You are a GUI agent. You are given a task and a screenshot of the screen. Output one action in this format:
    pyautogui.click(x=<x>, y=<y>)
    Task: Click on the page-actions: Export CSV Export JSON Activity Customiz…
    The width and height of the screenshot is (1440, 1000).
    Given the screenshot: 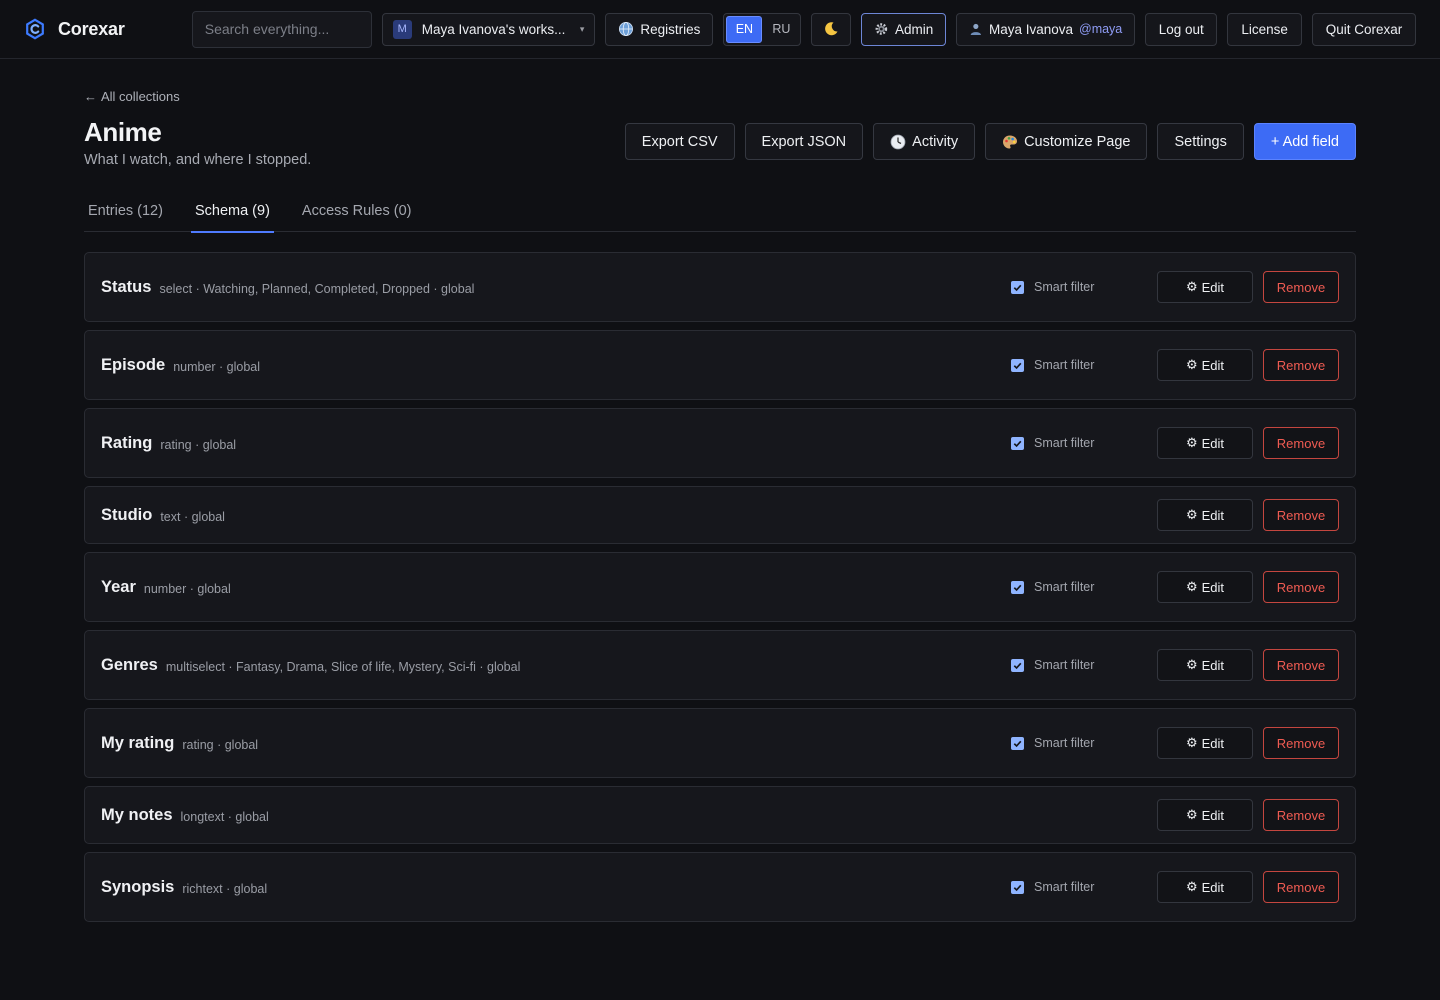 What is the action you would take?
    pyautogui.click(x=990, y=141)
    